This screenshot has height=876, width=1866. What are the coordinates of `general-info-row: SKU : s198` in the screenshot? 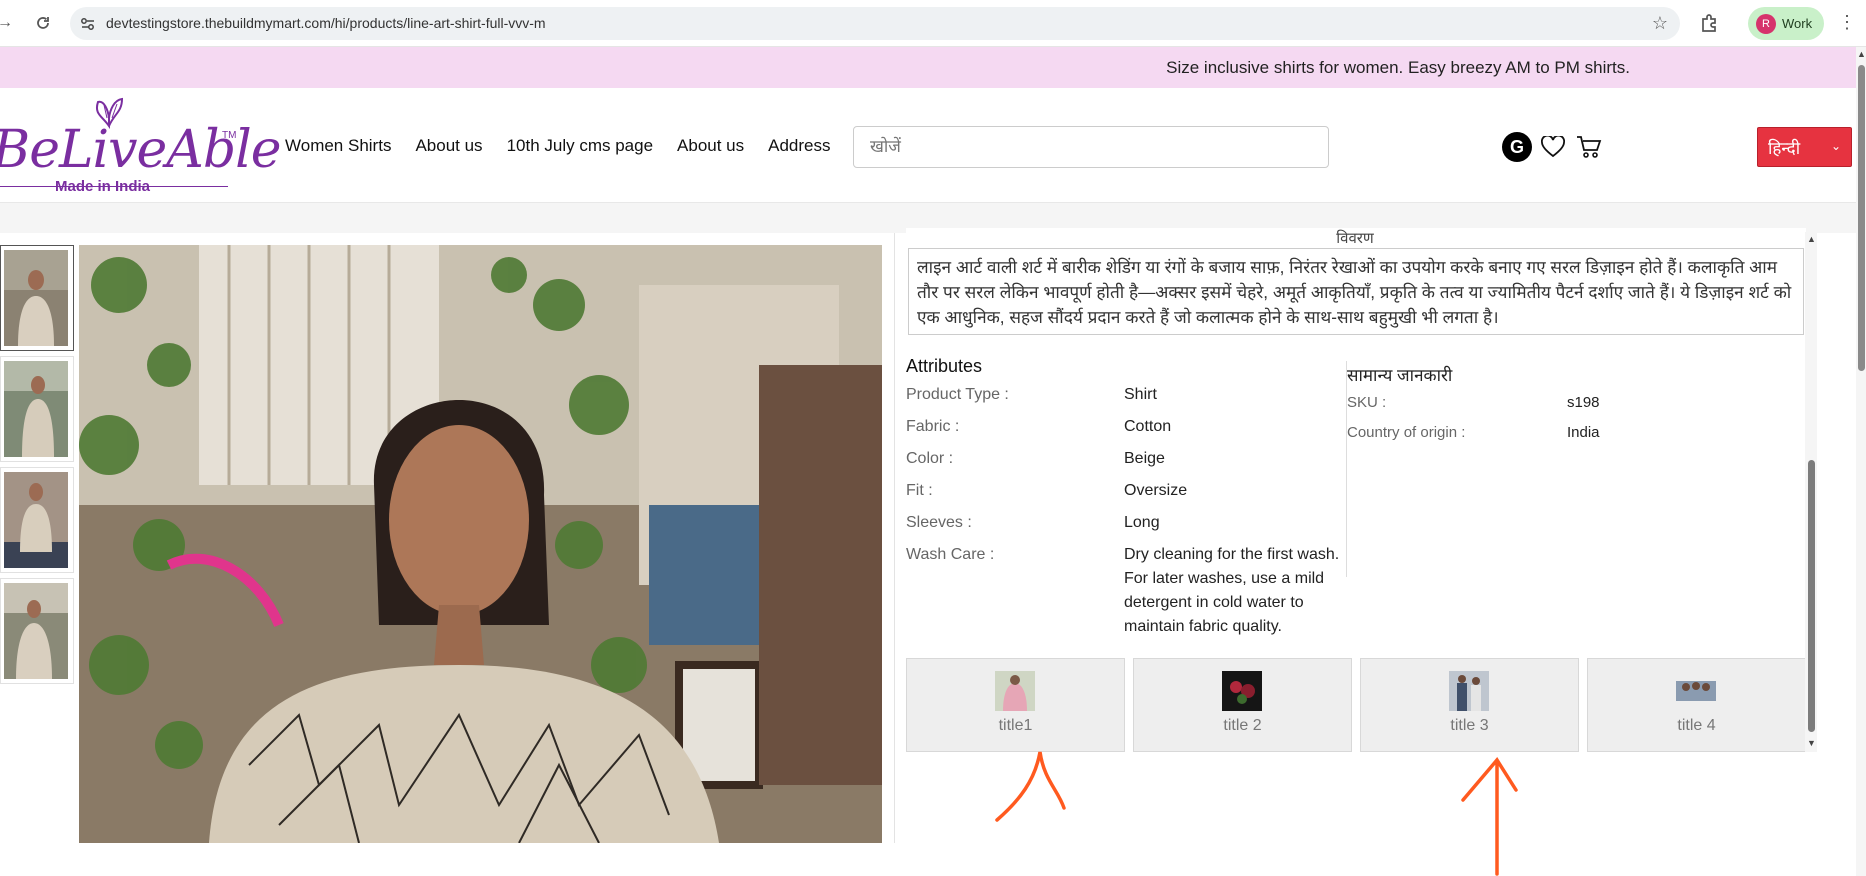 It's located at (1567, 403).